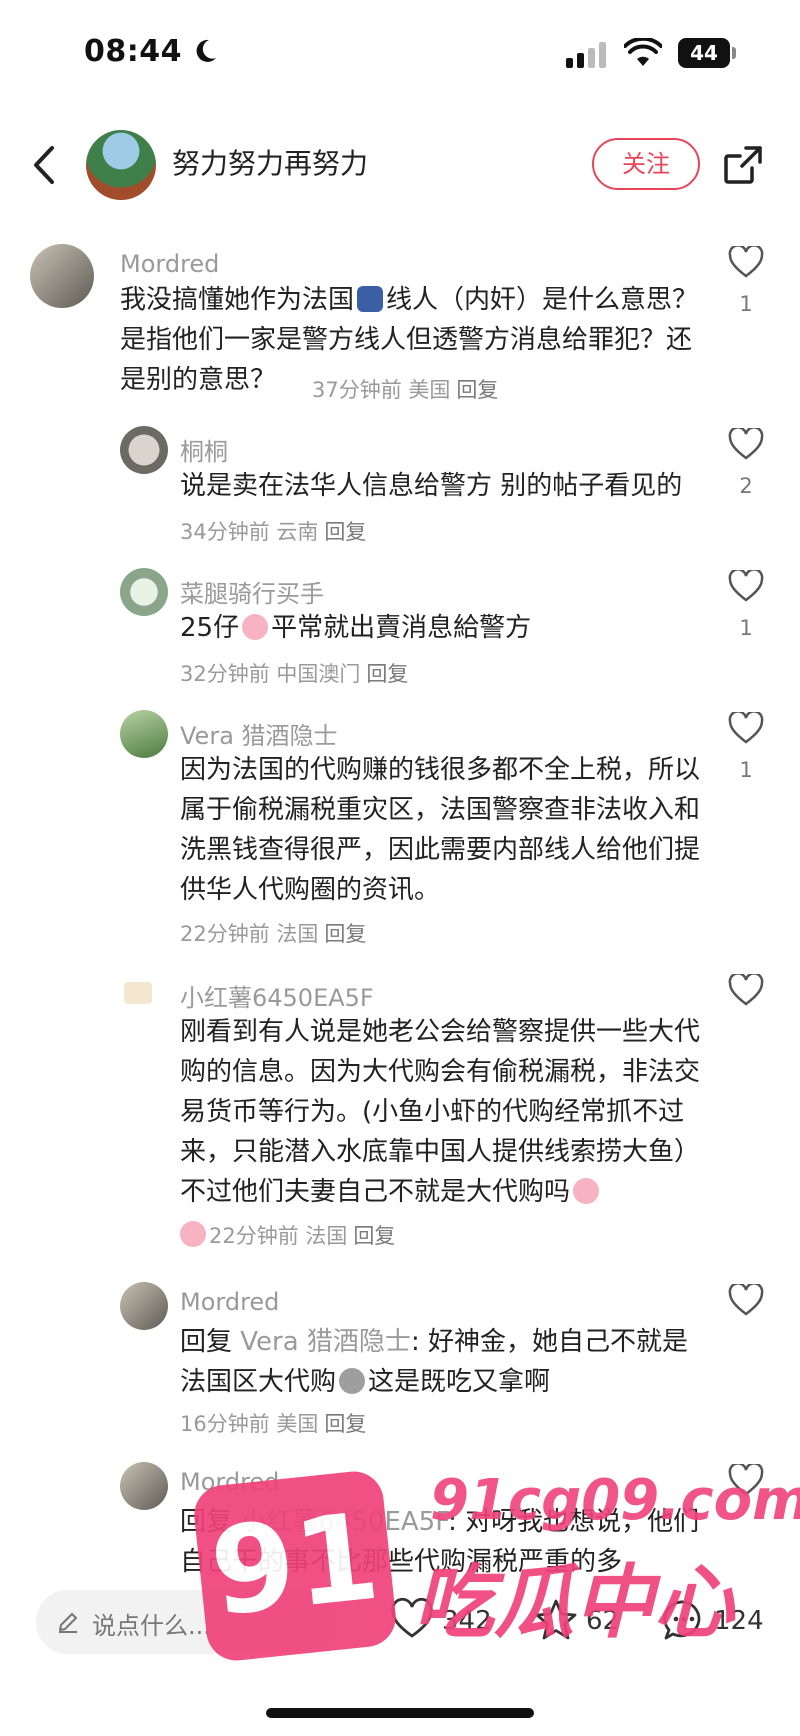 The height and width of the screenshot is (1736, 800). What do you see at coordinates (400, 165) in the screenshot?
I see `post-header: 努力努力再努力 关注` at bounding box center [400, 165].